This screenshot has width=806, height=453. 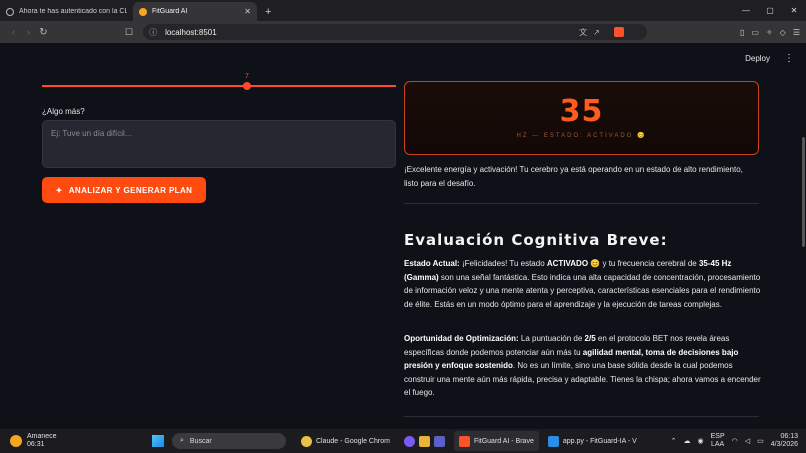 I want to click on chevron-up-icon: ⌃, so click(x=674, y=441).